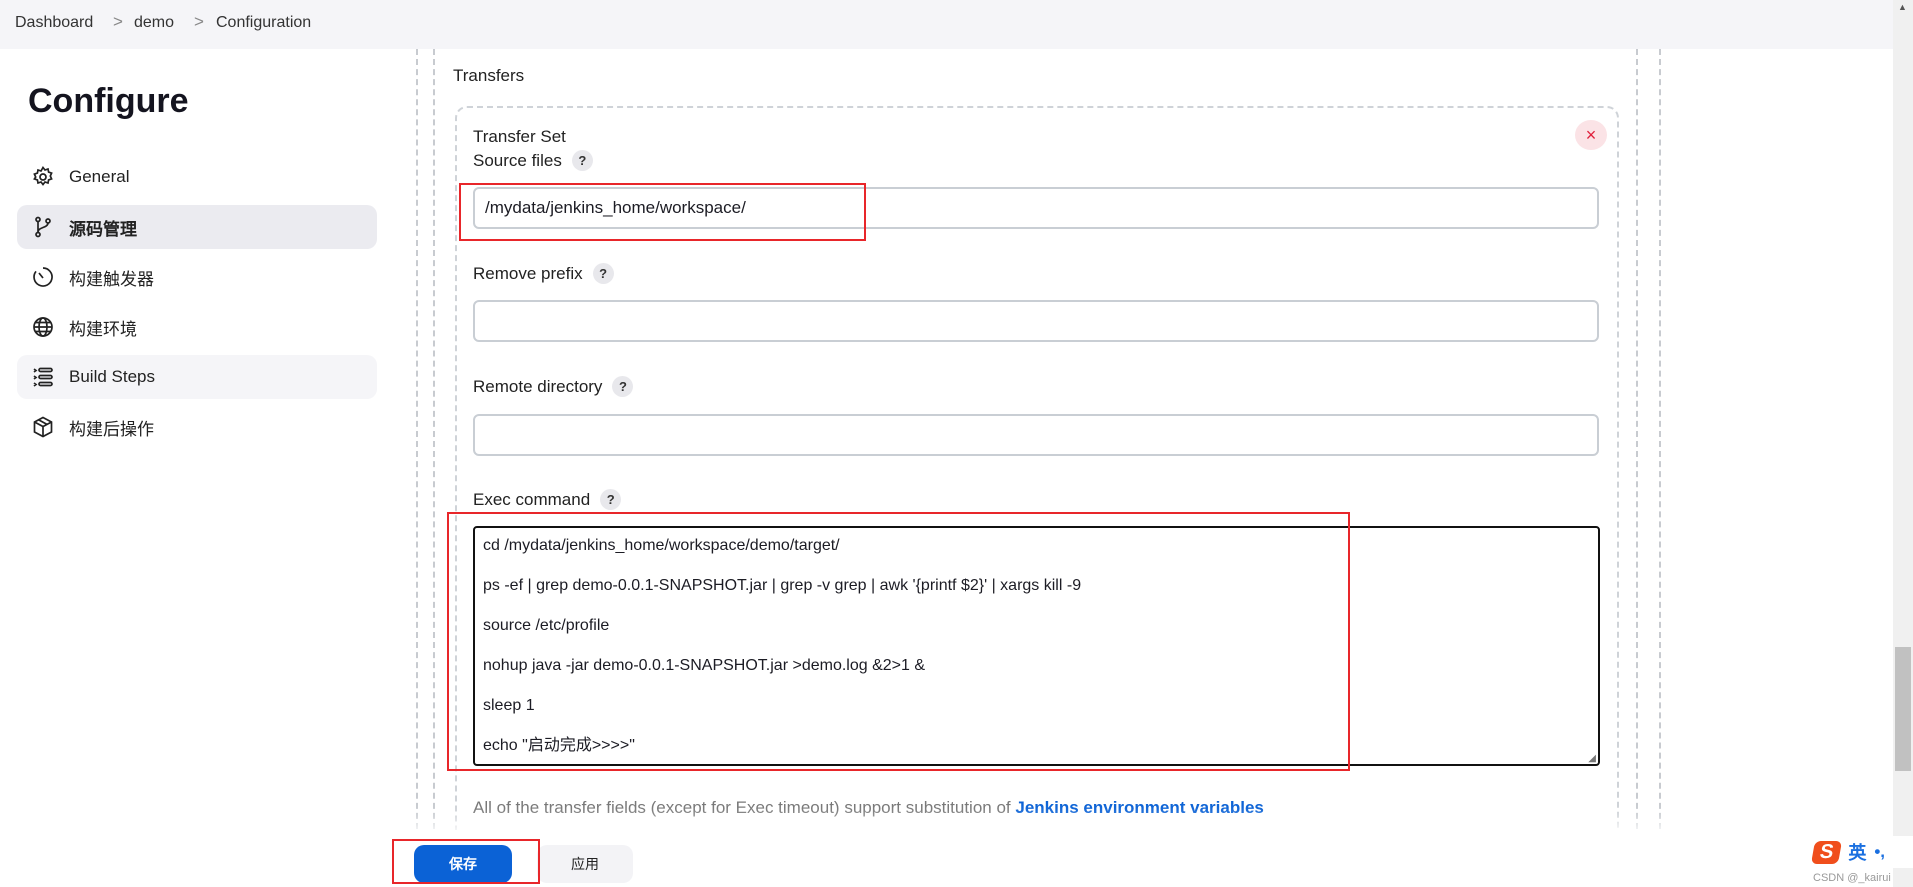 The image size is (1913, 887). What do you see at coordinates (111, 279) in the screenshot?
I see `sidebar-item-label: 构建触发器` at bounding box center [111, 279].